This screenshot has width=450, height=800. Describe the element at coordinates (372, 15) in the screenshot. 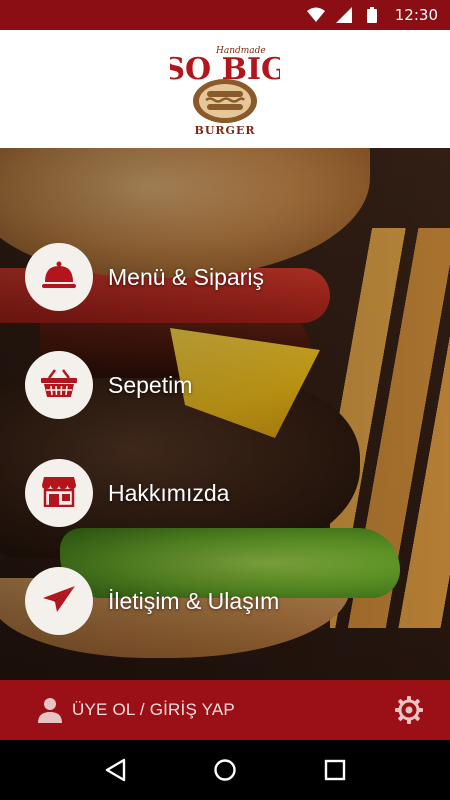

I see `battery-icon` at that location.